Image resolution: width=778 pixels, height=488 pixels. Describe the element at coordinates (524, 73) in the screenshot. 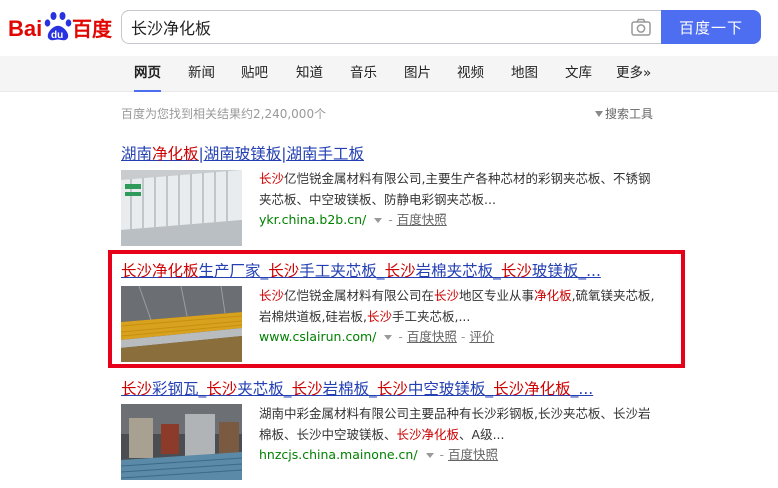

I see `tab-map: 地图` at that location.